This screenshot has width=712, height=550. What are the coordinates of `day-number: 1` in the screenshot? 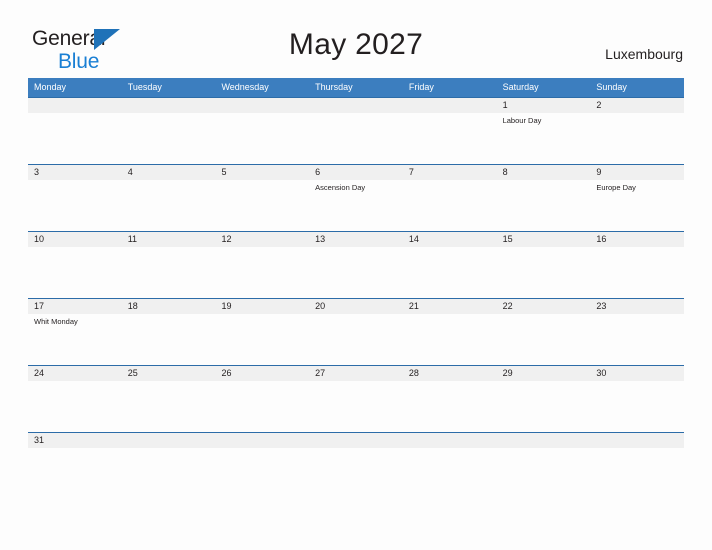 It's located at (505, 105).